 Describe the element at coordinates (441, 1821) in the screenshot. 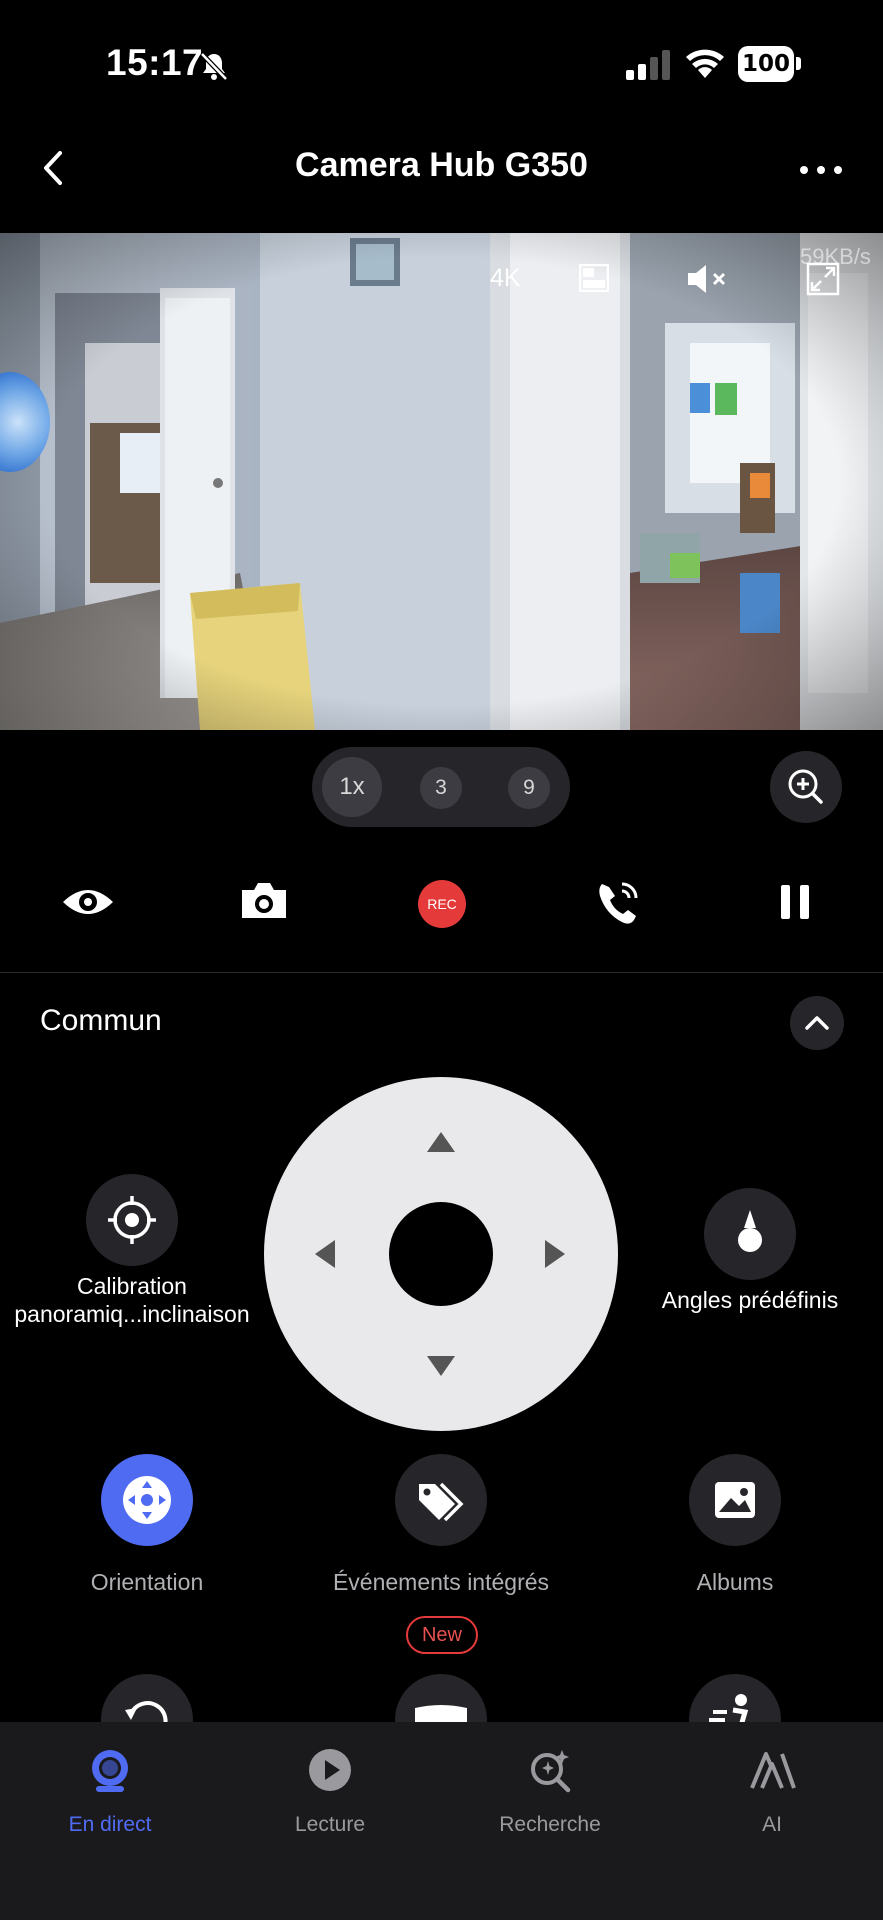

I see `bottom-tab-bar: En direct Lecture Recherche AI` at that location.